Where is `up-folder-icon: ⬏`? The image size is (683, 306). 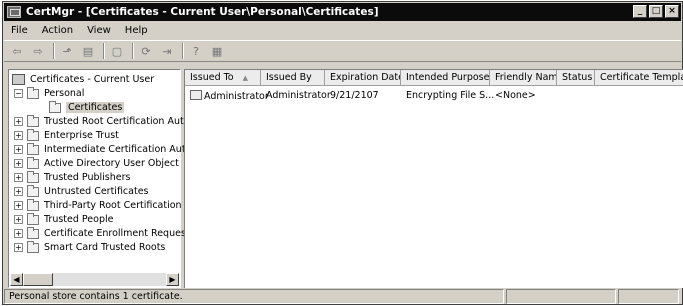
up-folder-icon: ⬏ is located at coordinates (67, 51).